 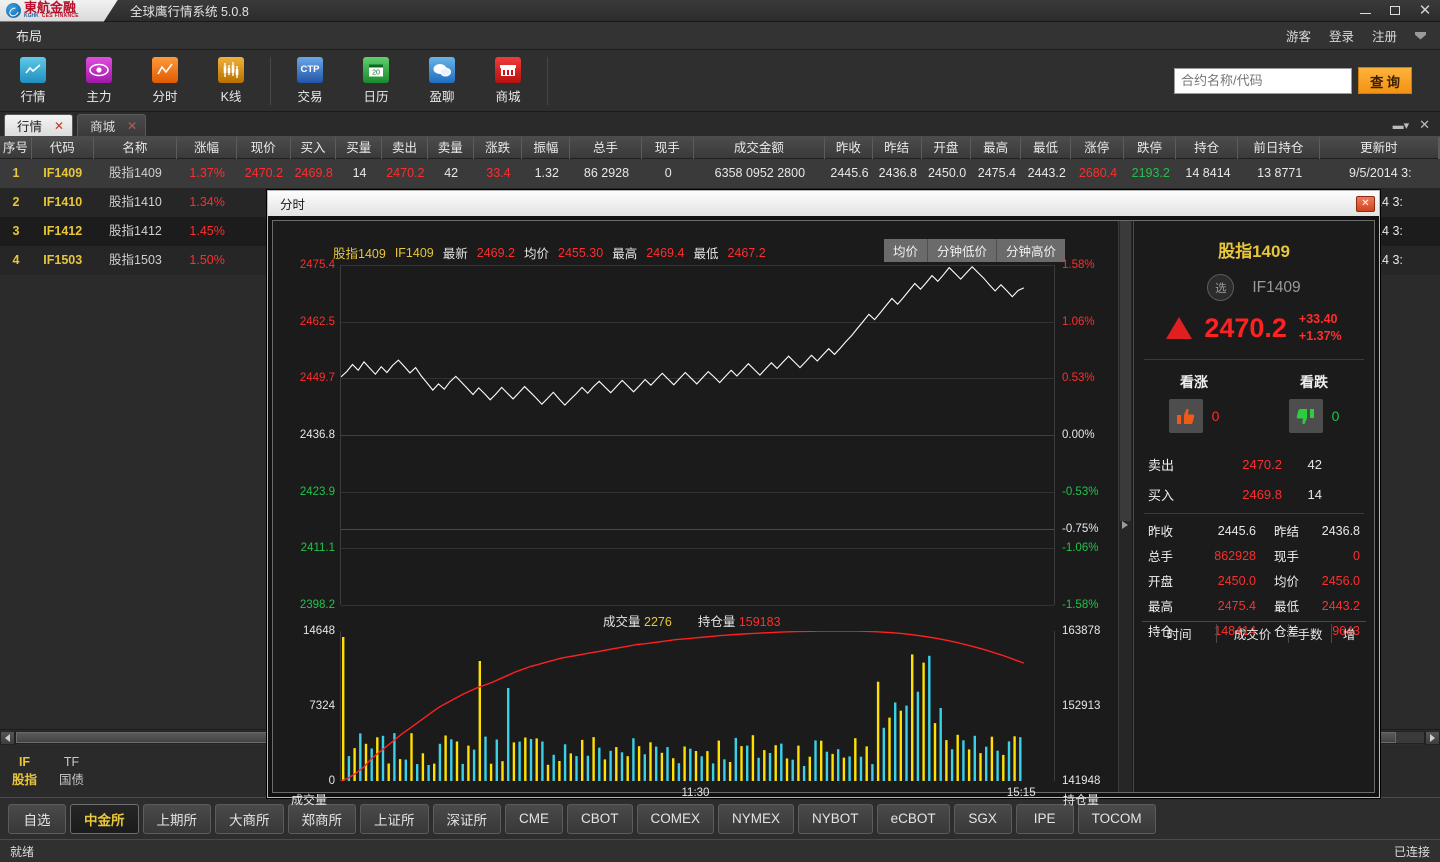 I want to click on scroll-right-button, so click(x=1432, y=737).